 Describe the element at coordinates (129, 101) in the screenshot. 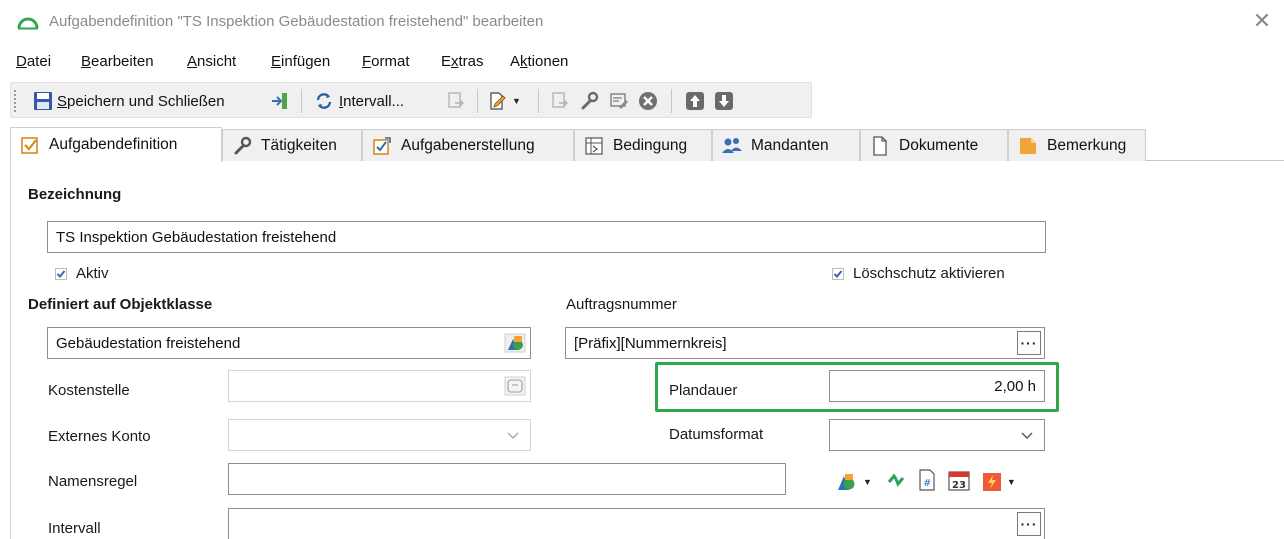

I see `save-and-close-button: Speichern und Schließen` at that location.